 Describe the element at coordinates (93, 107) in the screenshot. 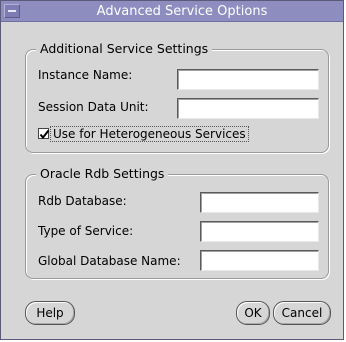

I see `session-data-unit-label: Session Data Unit:` at that location.